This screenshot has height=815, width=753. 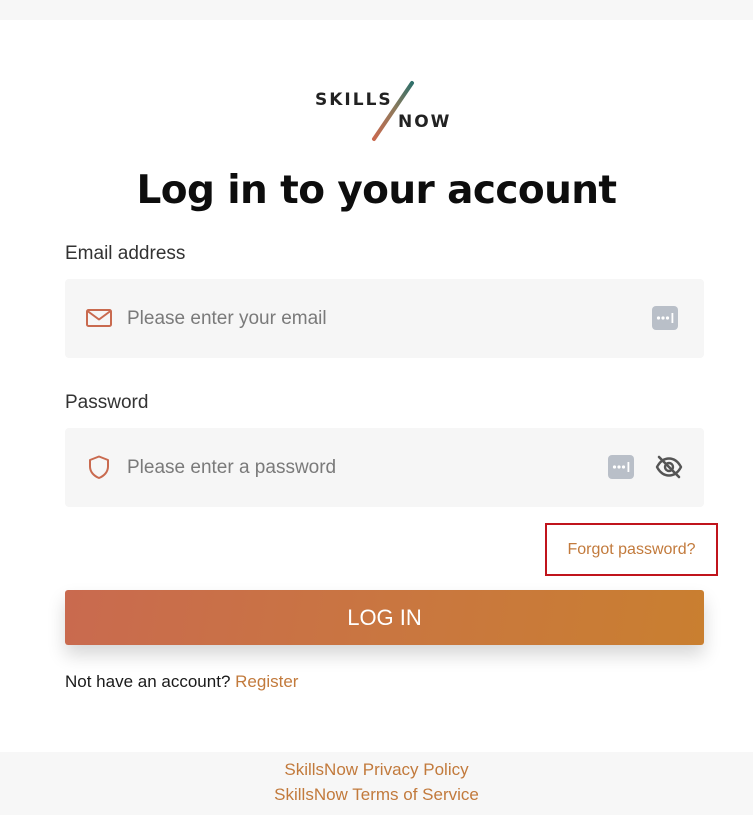 What do you see at coordinates (266, 681) in the screenshot?
I see `register-link: Register` at bounding box center [266, 681].